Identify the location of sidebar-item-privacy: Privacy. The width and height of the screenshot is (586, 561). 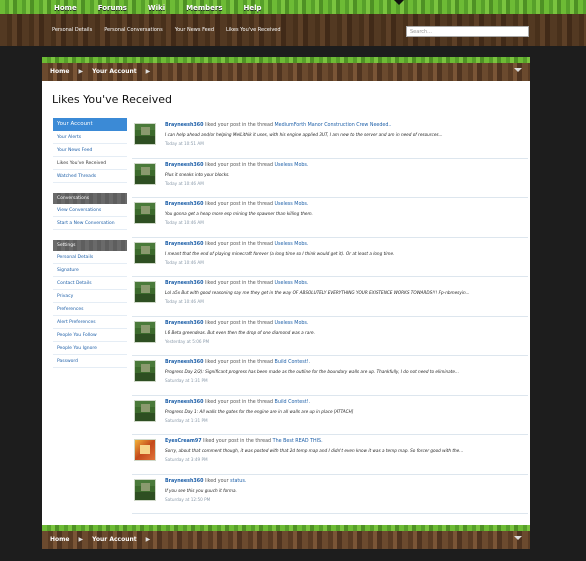
(90, 296).